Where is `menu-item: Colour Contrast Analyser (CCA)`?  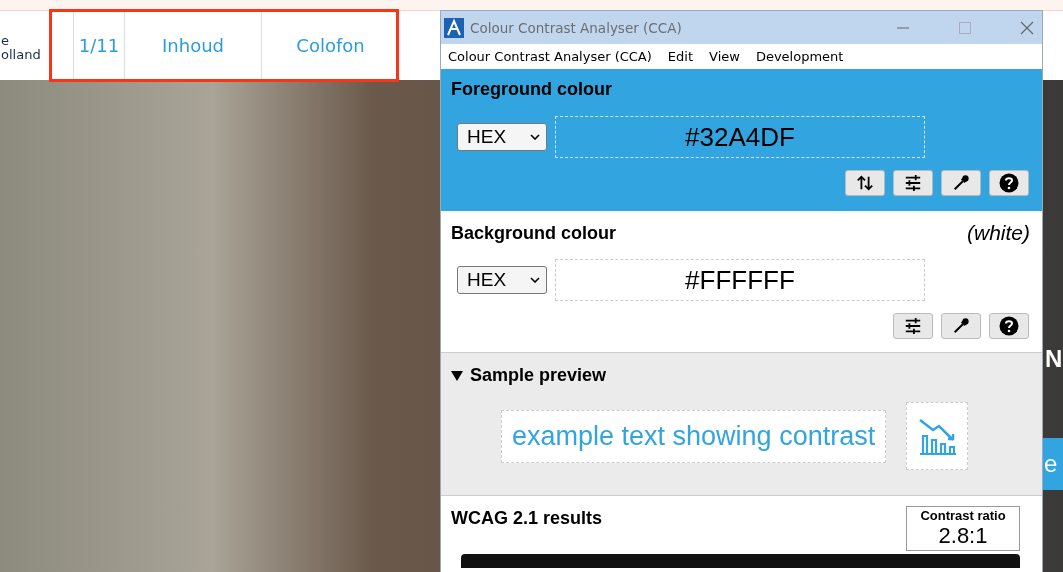 menu-item: Colour Contrast Analyser (CCA) is located at coordinates (550, 56).